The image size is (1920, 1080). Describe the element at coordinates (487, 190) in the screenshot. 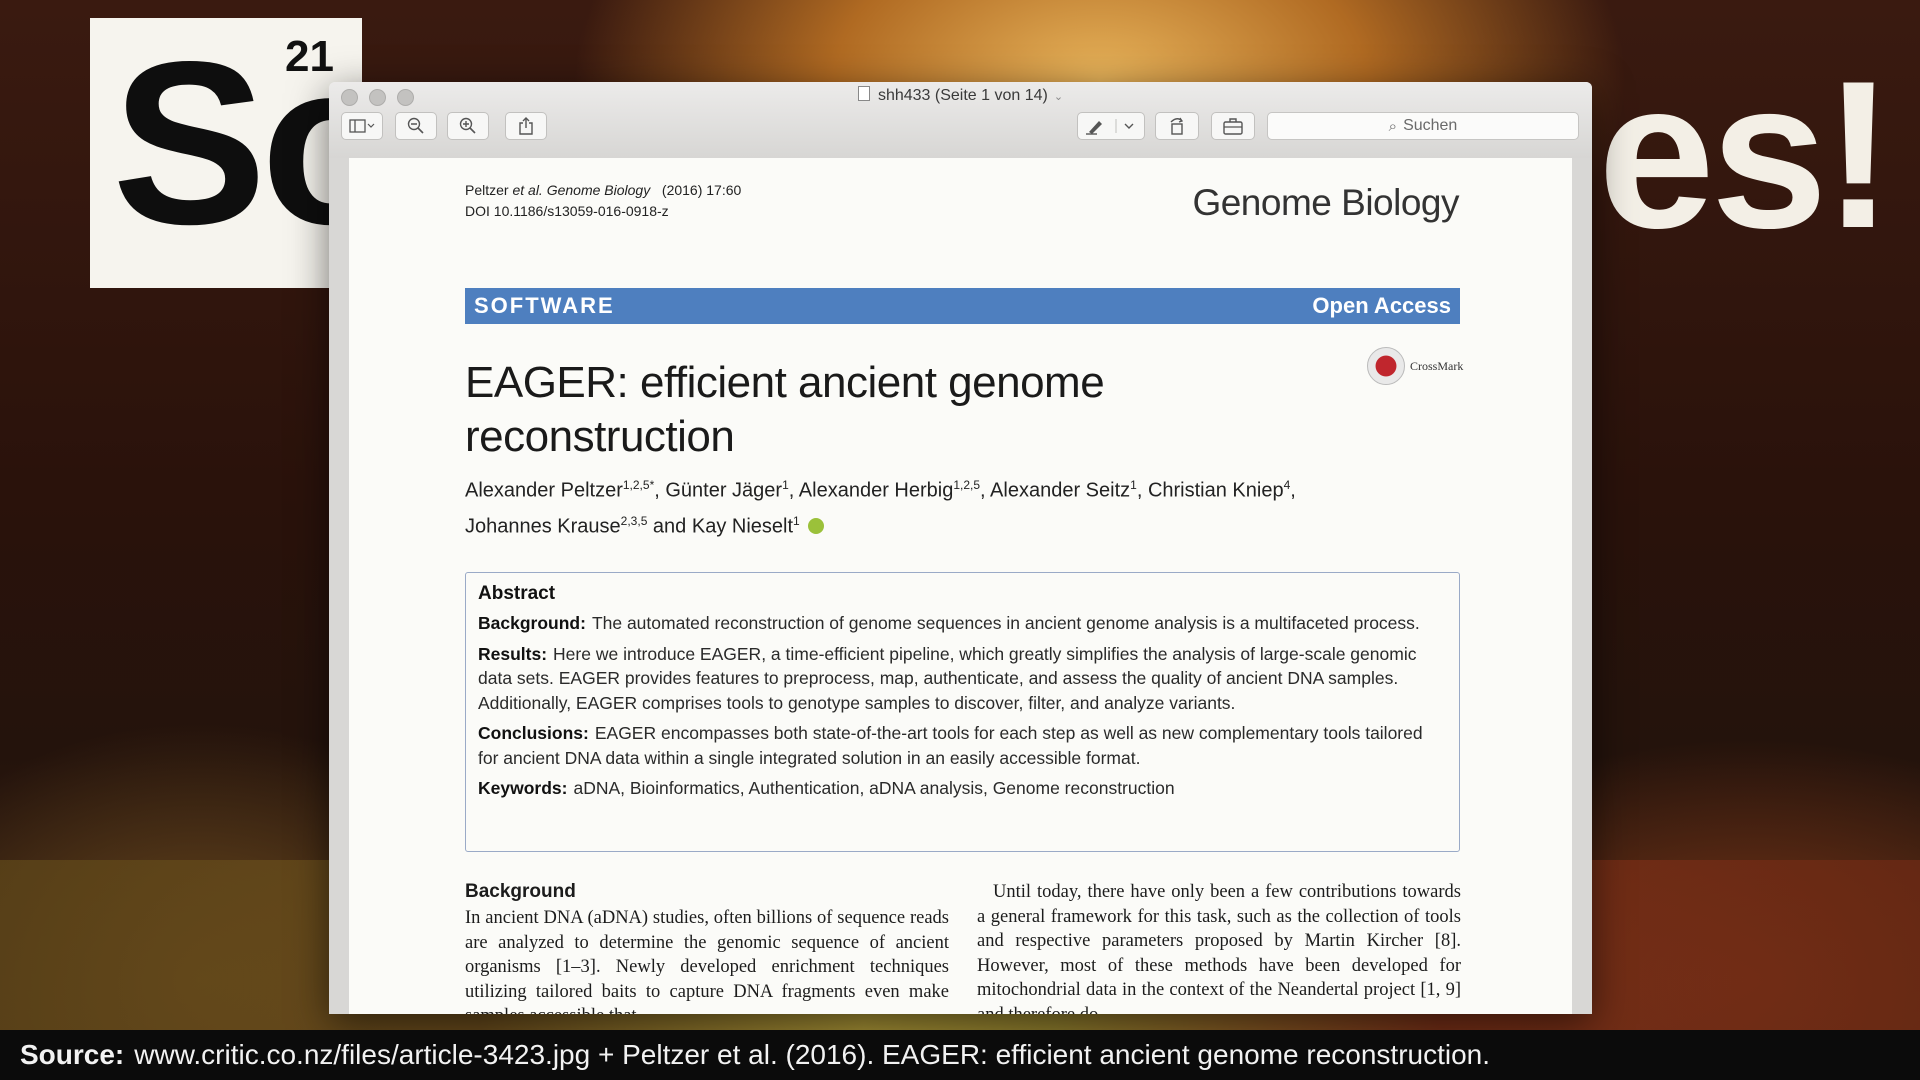

I see `citation-author: Peltzer` at that location.